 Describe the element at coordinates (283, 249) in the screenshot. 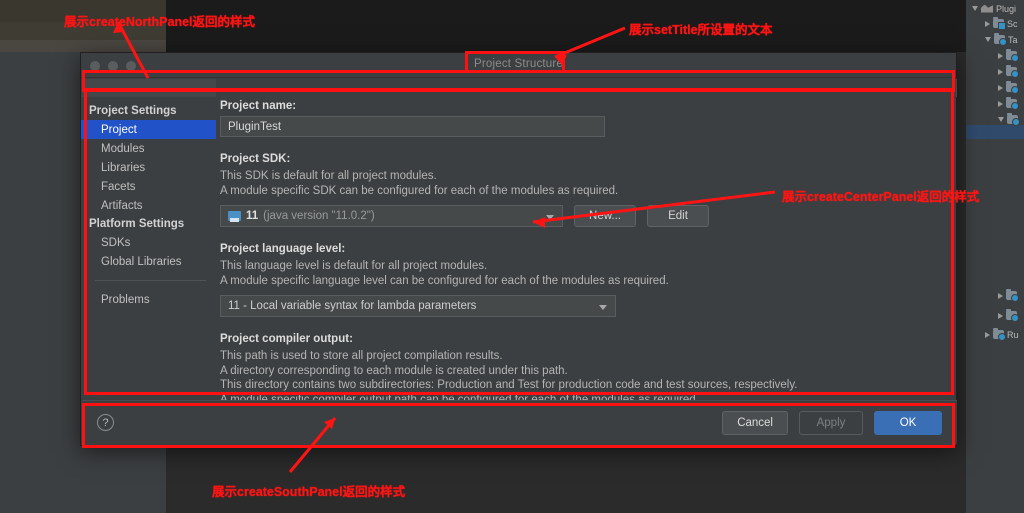

I see `language-level-label: Project language level:` at that location.